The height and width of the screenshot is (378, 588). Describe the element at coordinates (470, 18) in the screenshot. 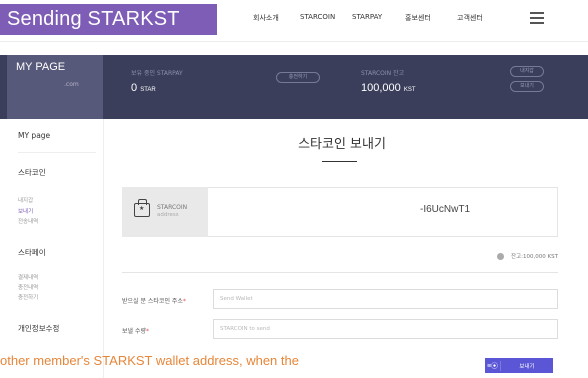

I see `nav-support: 고객센터` at that location.